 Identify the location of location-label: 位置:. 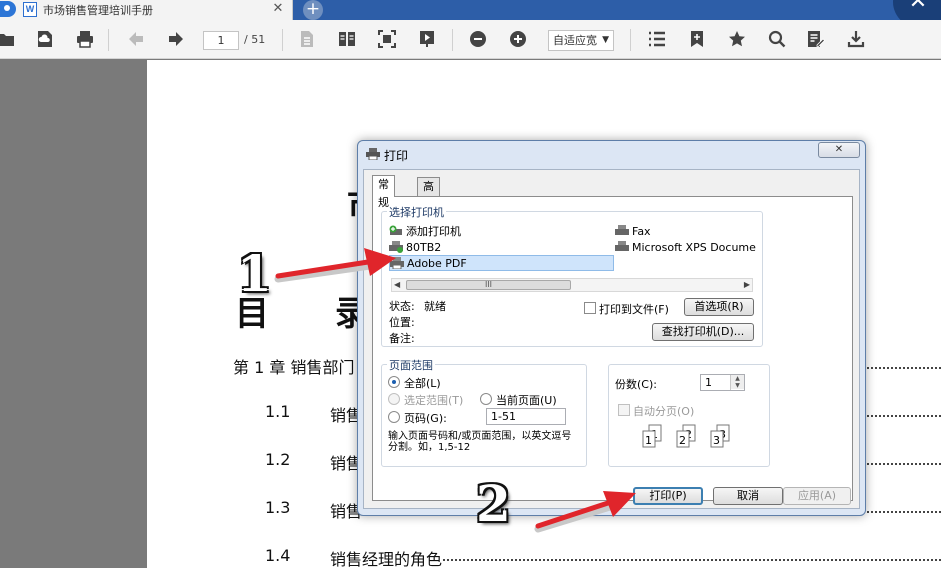
(402, 322).